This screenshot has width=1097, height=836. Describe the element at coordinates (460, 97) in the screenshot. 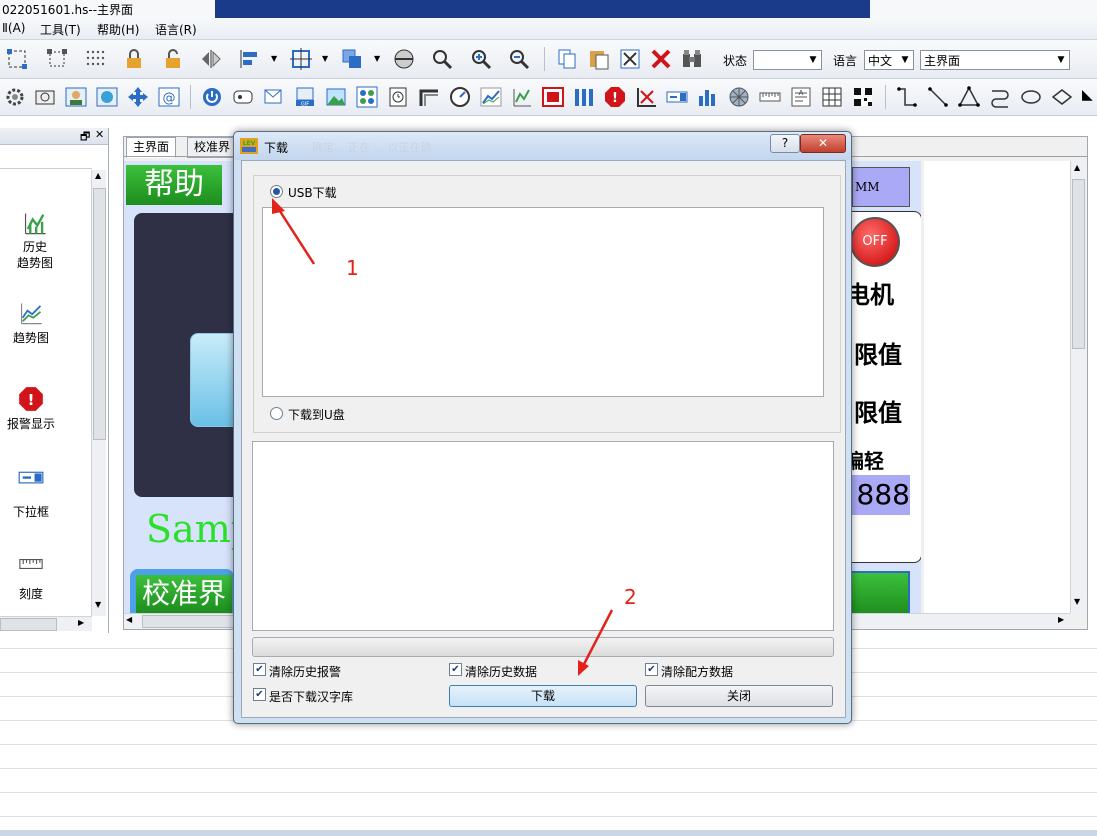

I see `gauge-icon` at that location.